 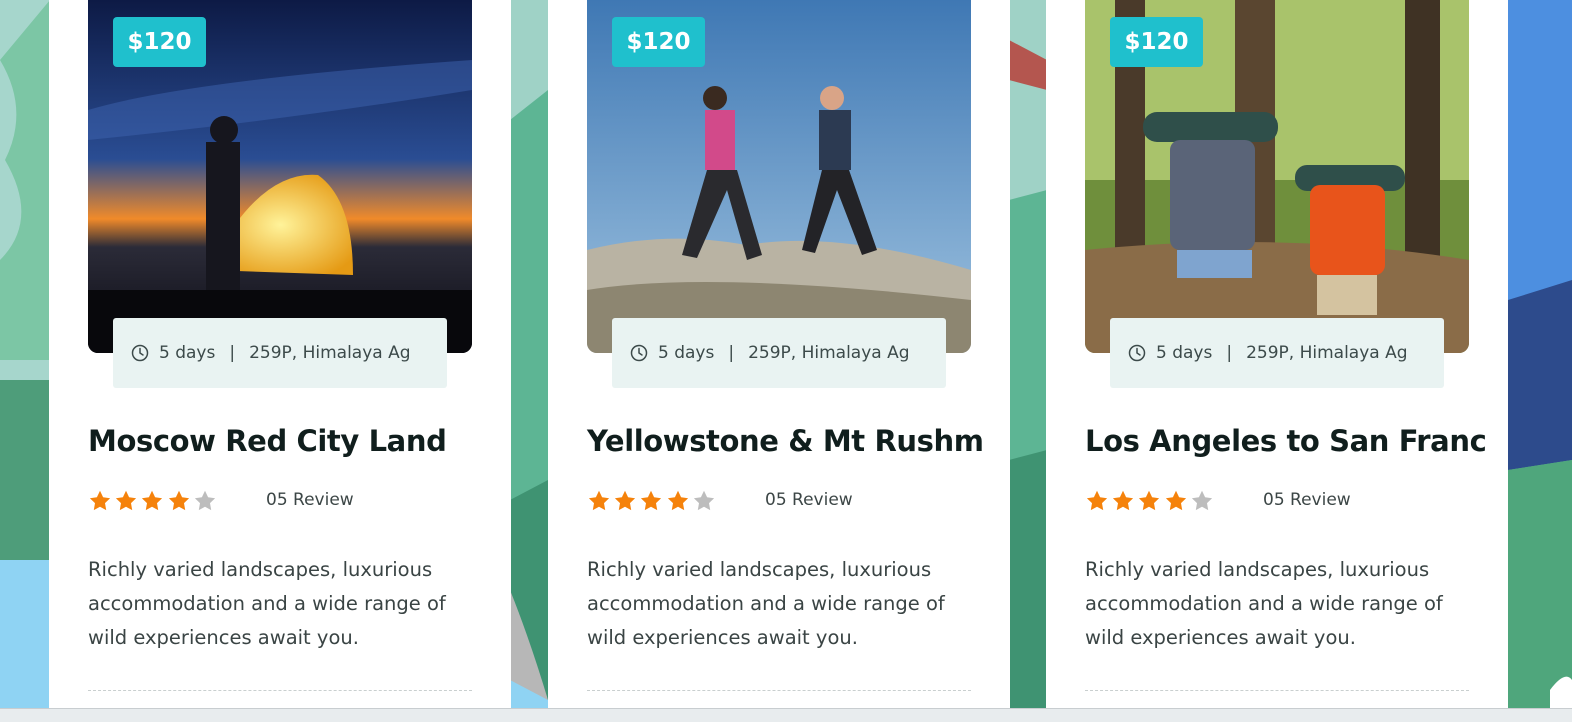 What do you see at coordinates (1286, 441) in the screenshot?
I see `tour-title: Los Angeles to San Franc` at bounding box center [1286, 441].